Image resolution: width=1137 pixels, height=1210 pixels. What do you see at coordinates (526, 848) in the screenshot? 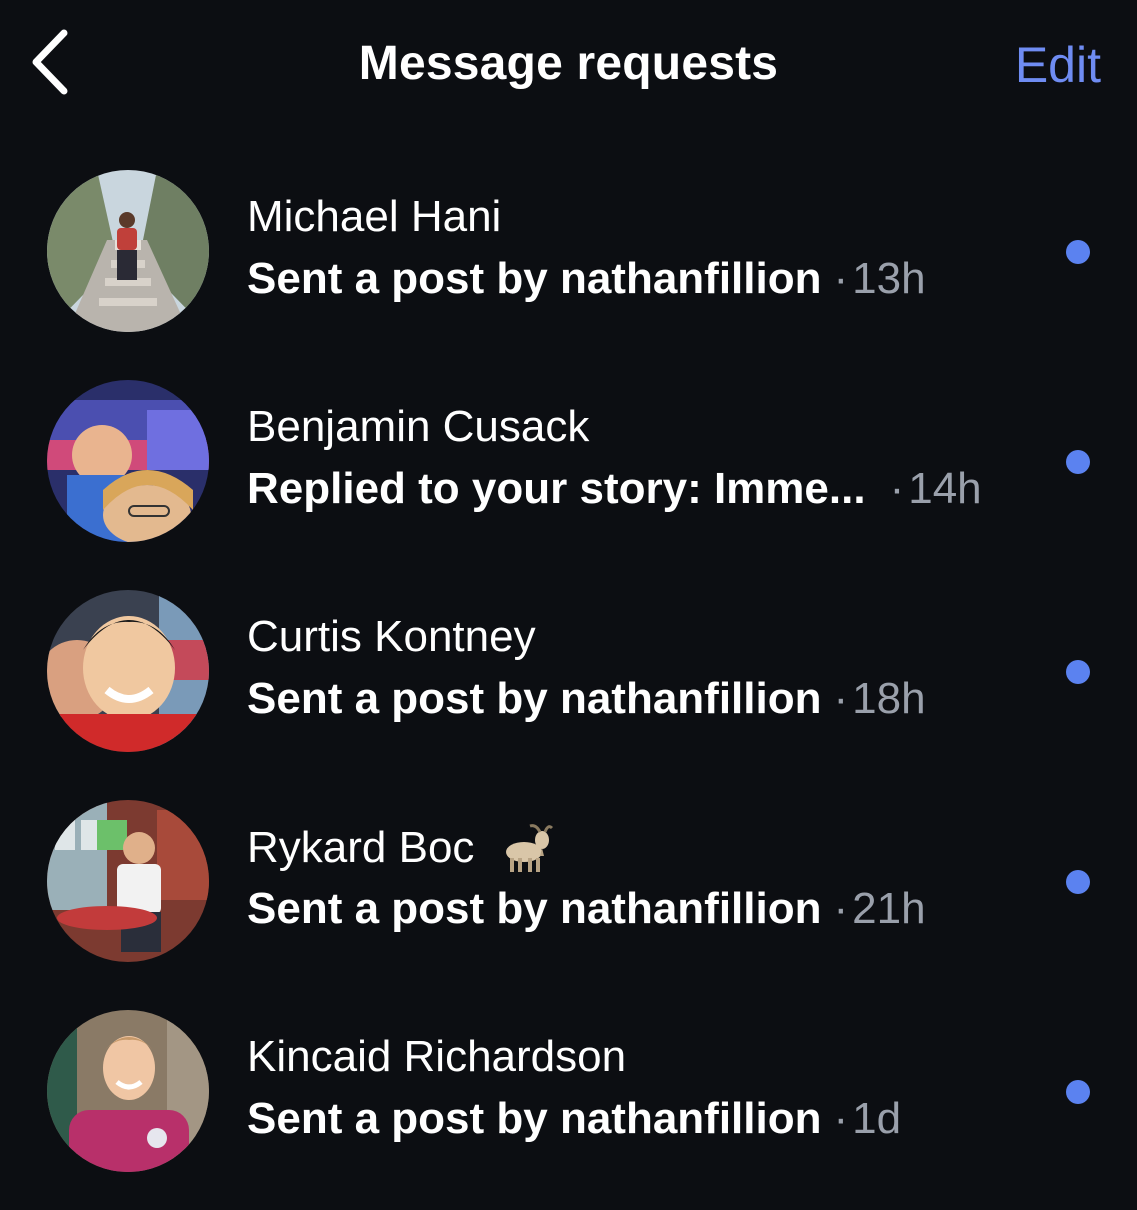
I see `goat-emoji-icon` at bounding box center [526, 848].